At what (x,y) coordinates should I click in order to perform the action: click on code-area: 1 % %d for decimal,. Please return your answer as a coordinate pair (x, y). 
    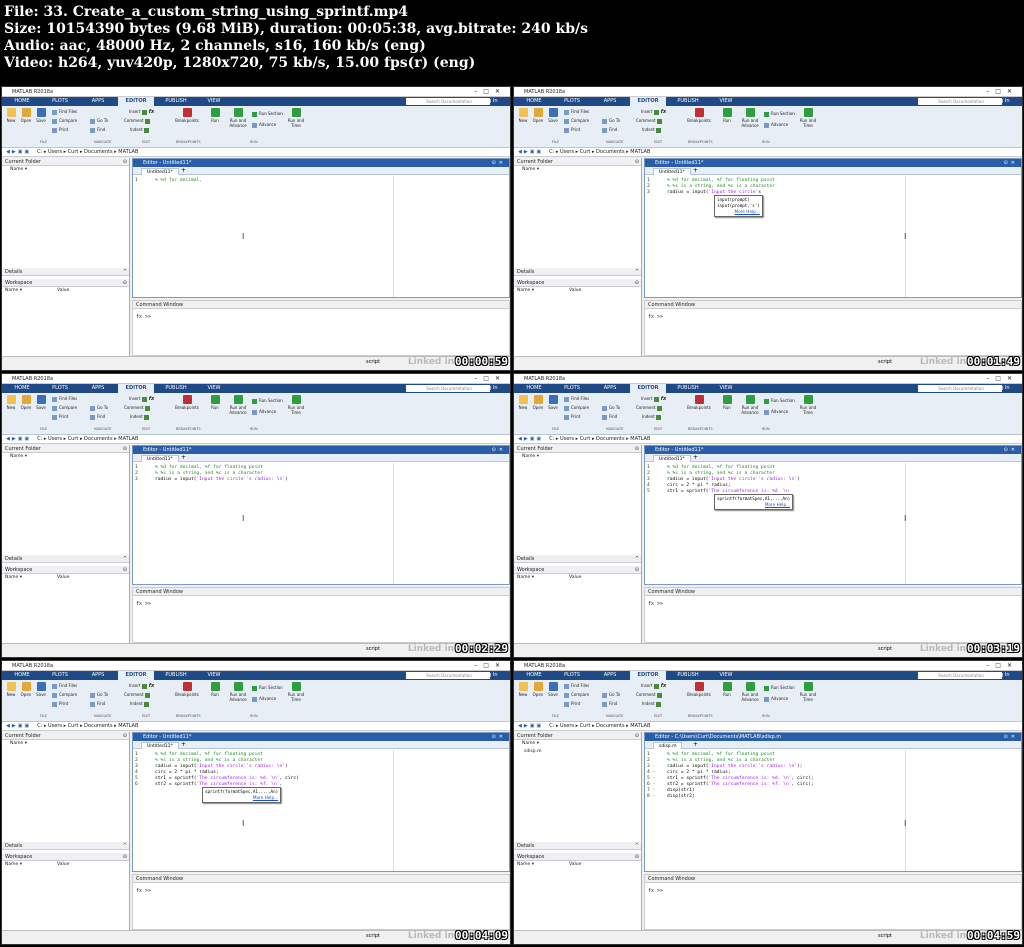
    Looking at the image, I should click on (321, 236).